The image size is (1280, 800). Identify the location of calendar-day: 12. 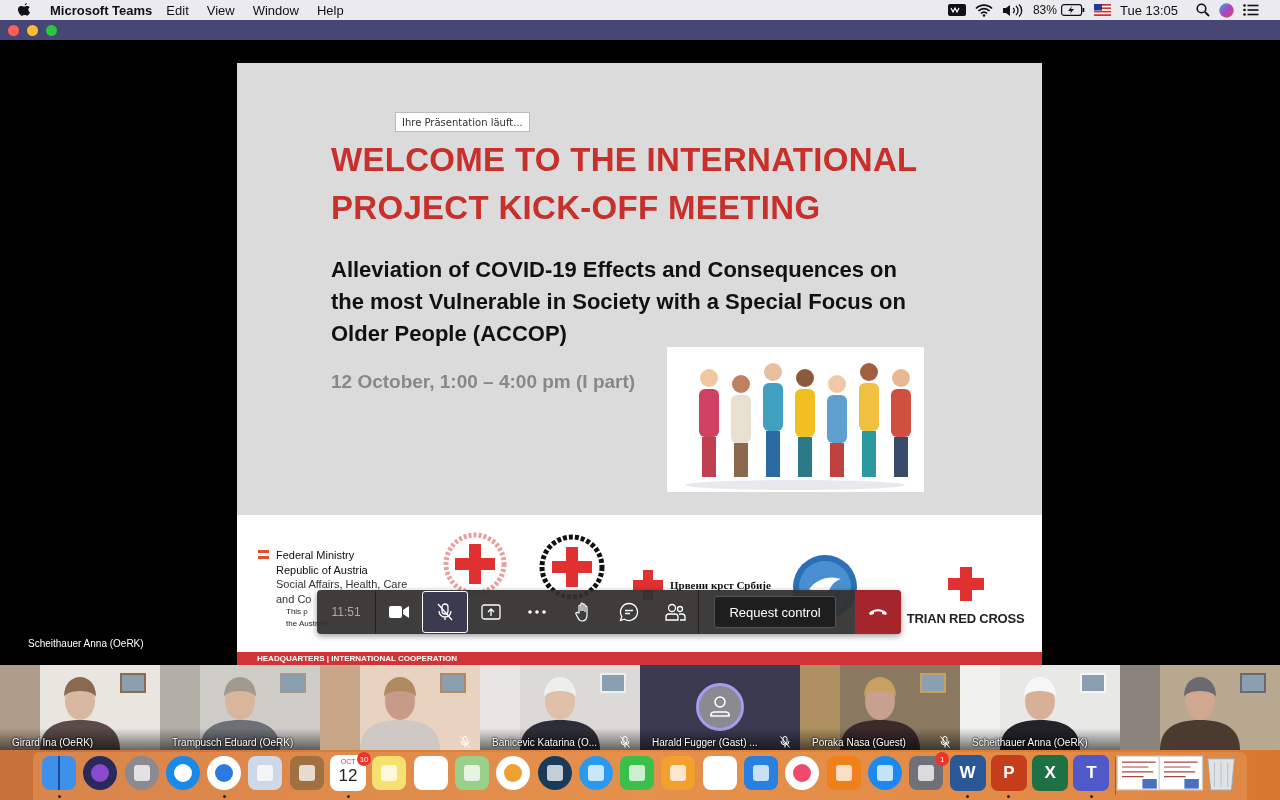
(348, 776).